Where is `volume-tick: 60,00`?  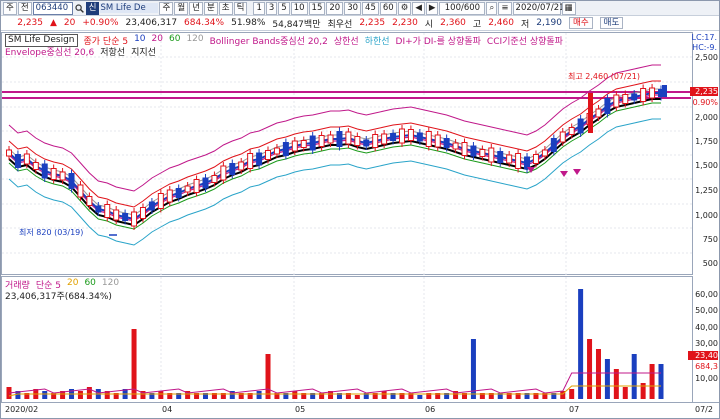
volume-tick: 60,00 is located at coordinates (706, 294).